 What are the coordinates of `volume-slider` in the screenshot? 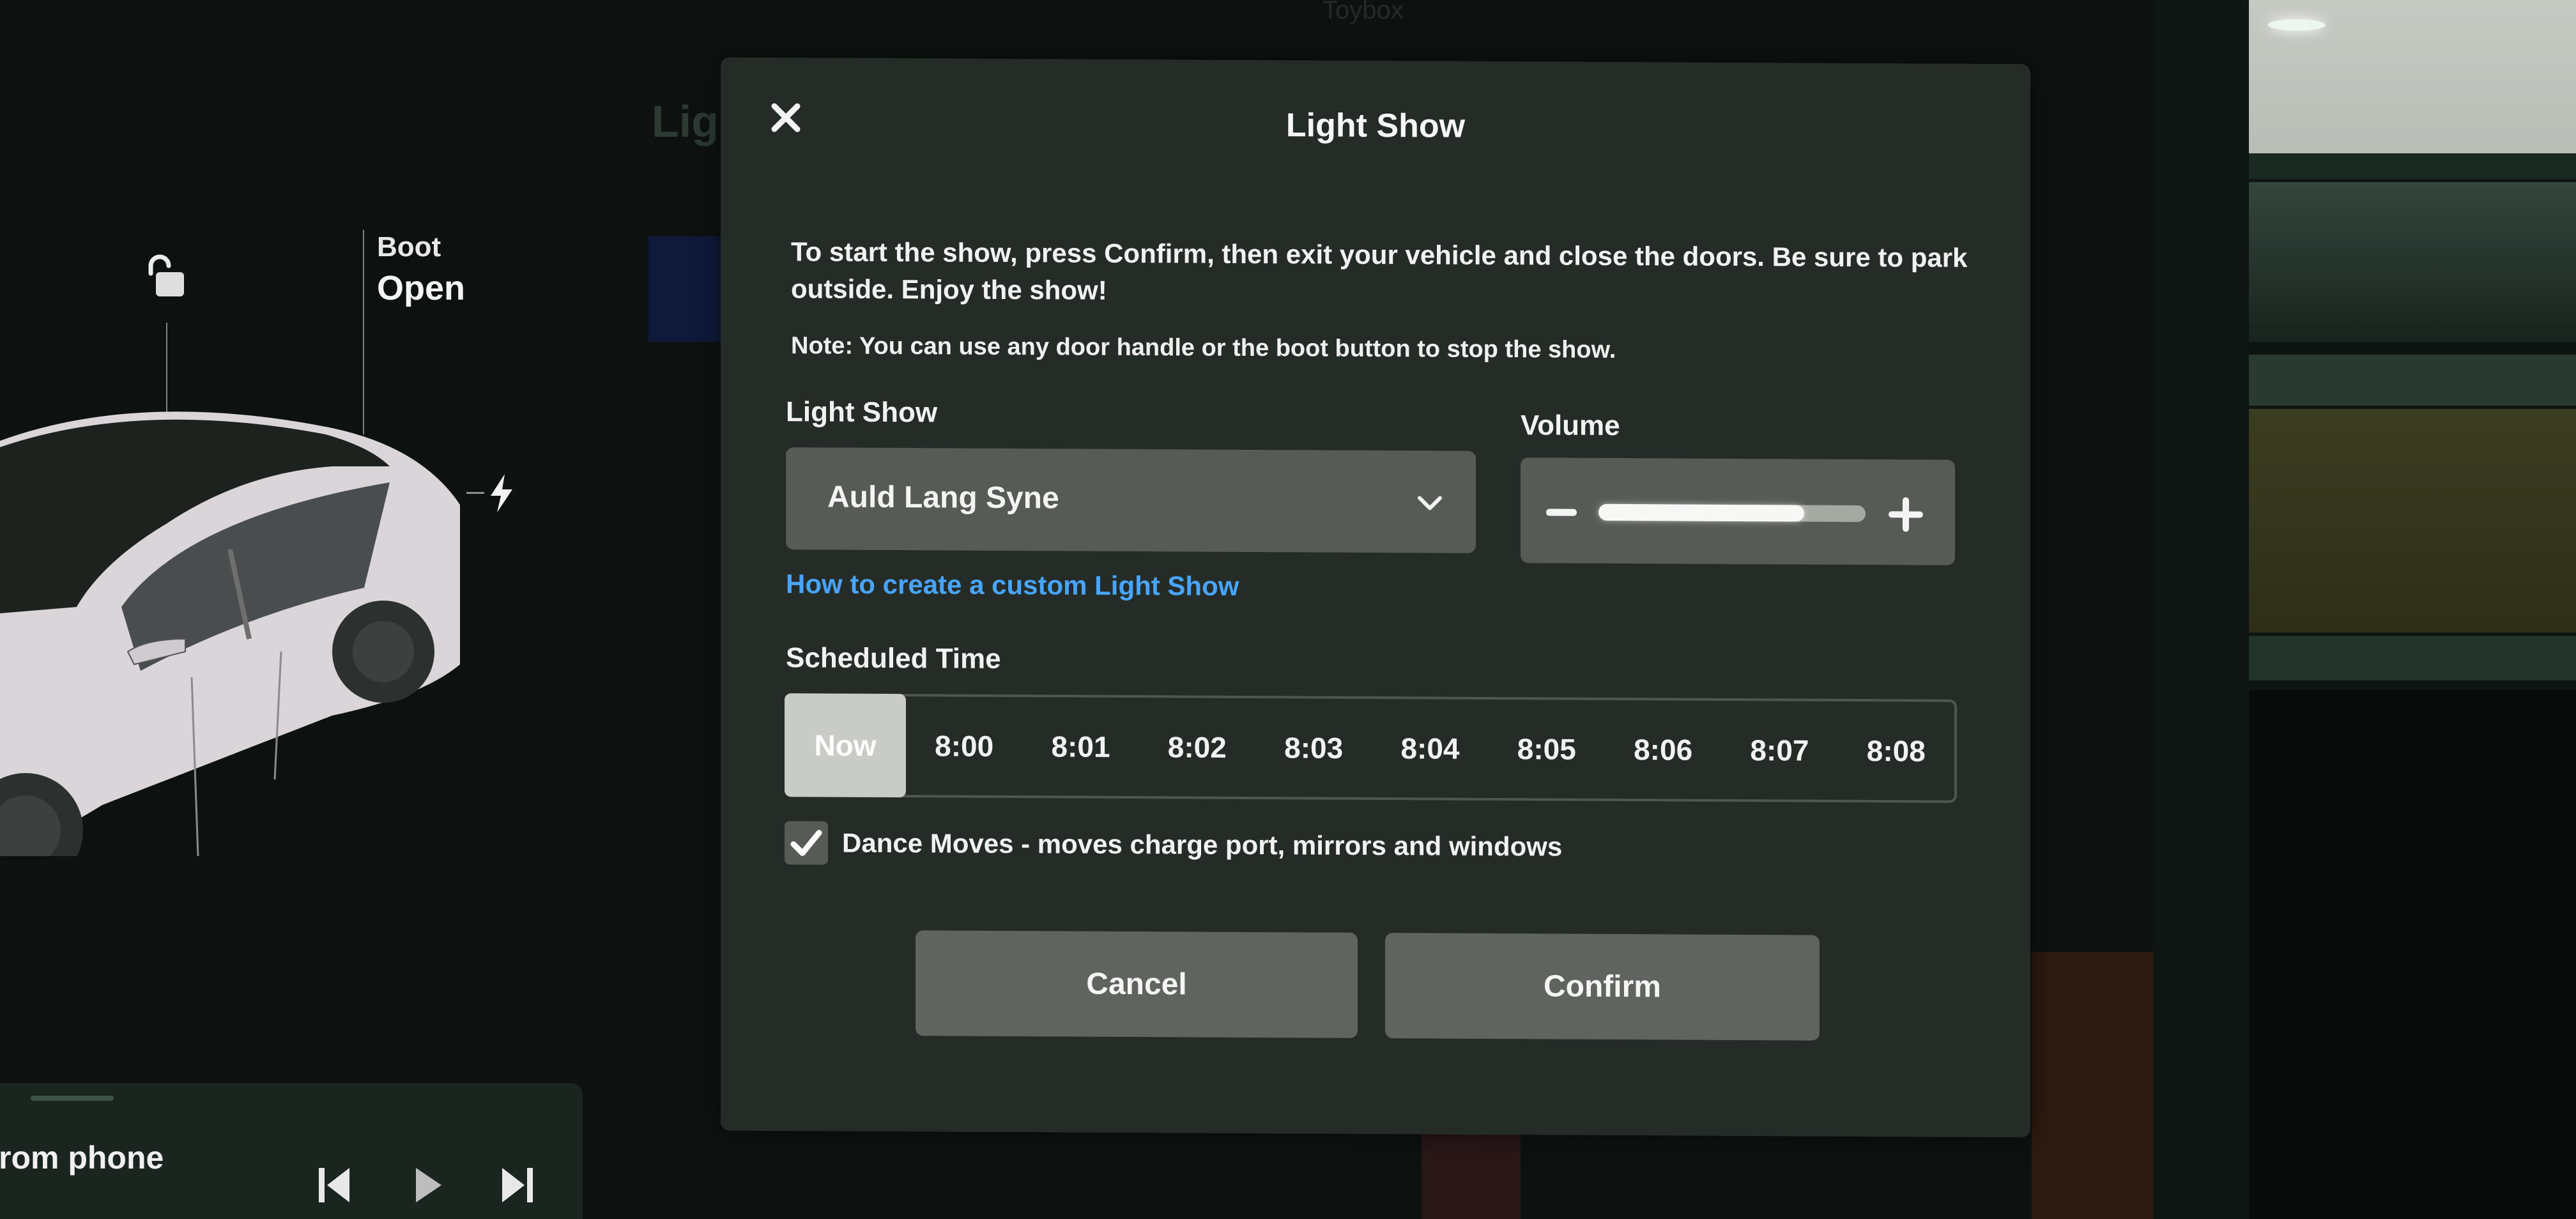 It's located at (1732, 513).